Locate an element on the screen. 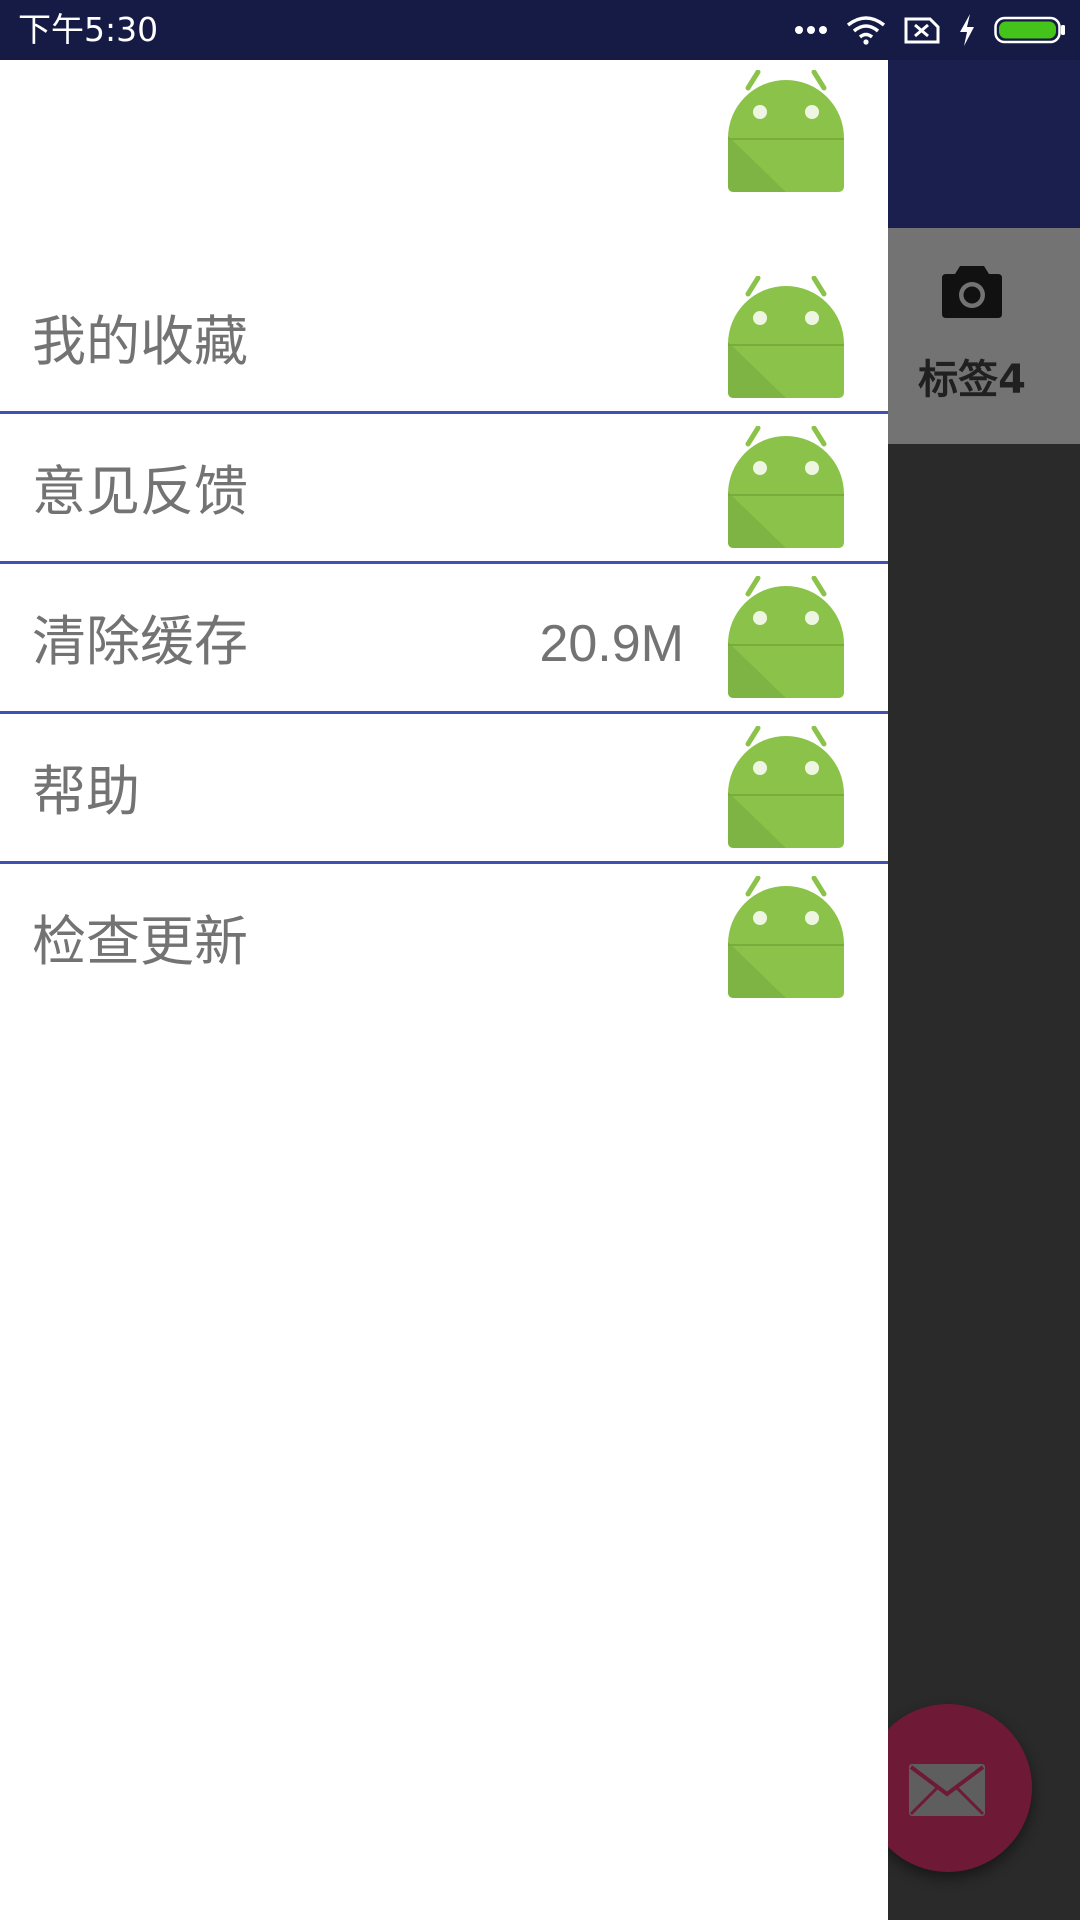 The height and width of the screenshot is (1920, 1080). menu-item-favorites: 我的收藏 is located at coordinates (444, 339).